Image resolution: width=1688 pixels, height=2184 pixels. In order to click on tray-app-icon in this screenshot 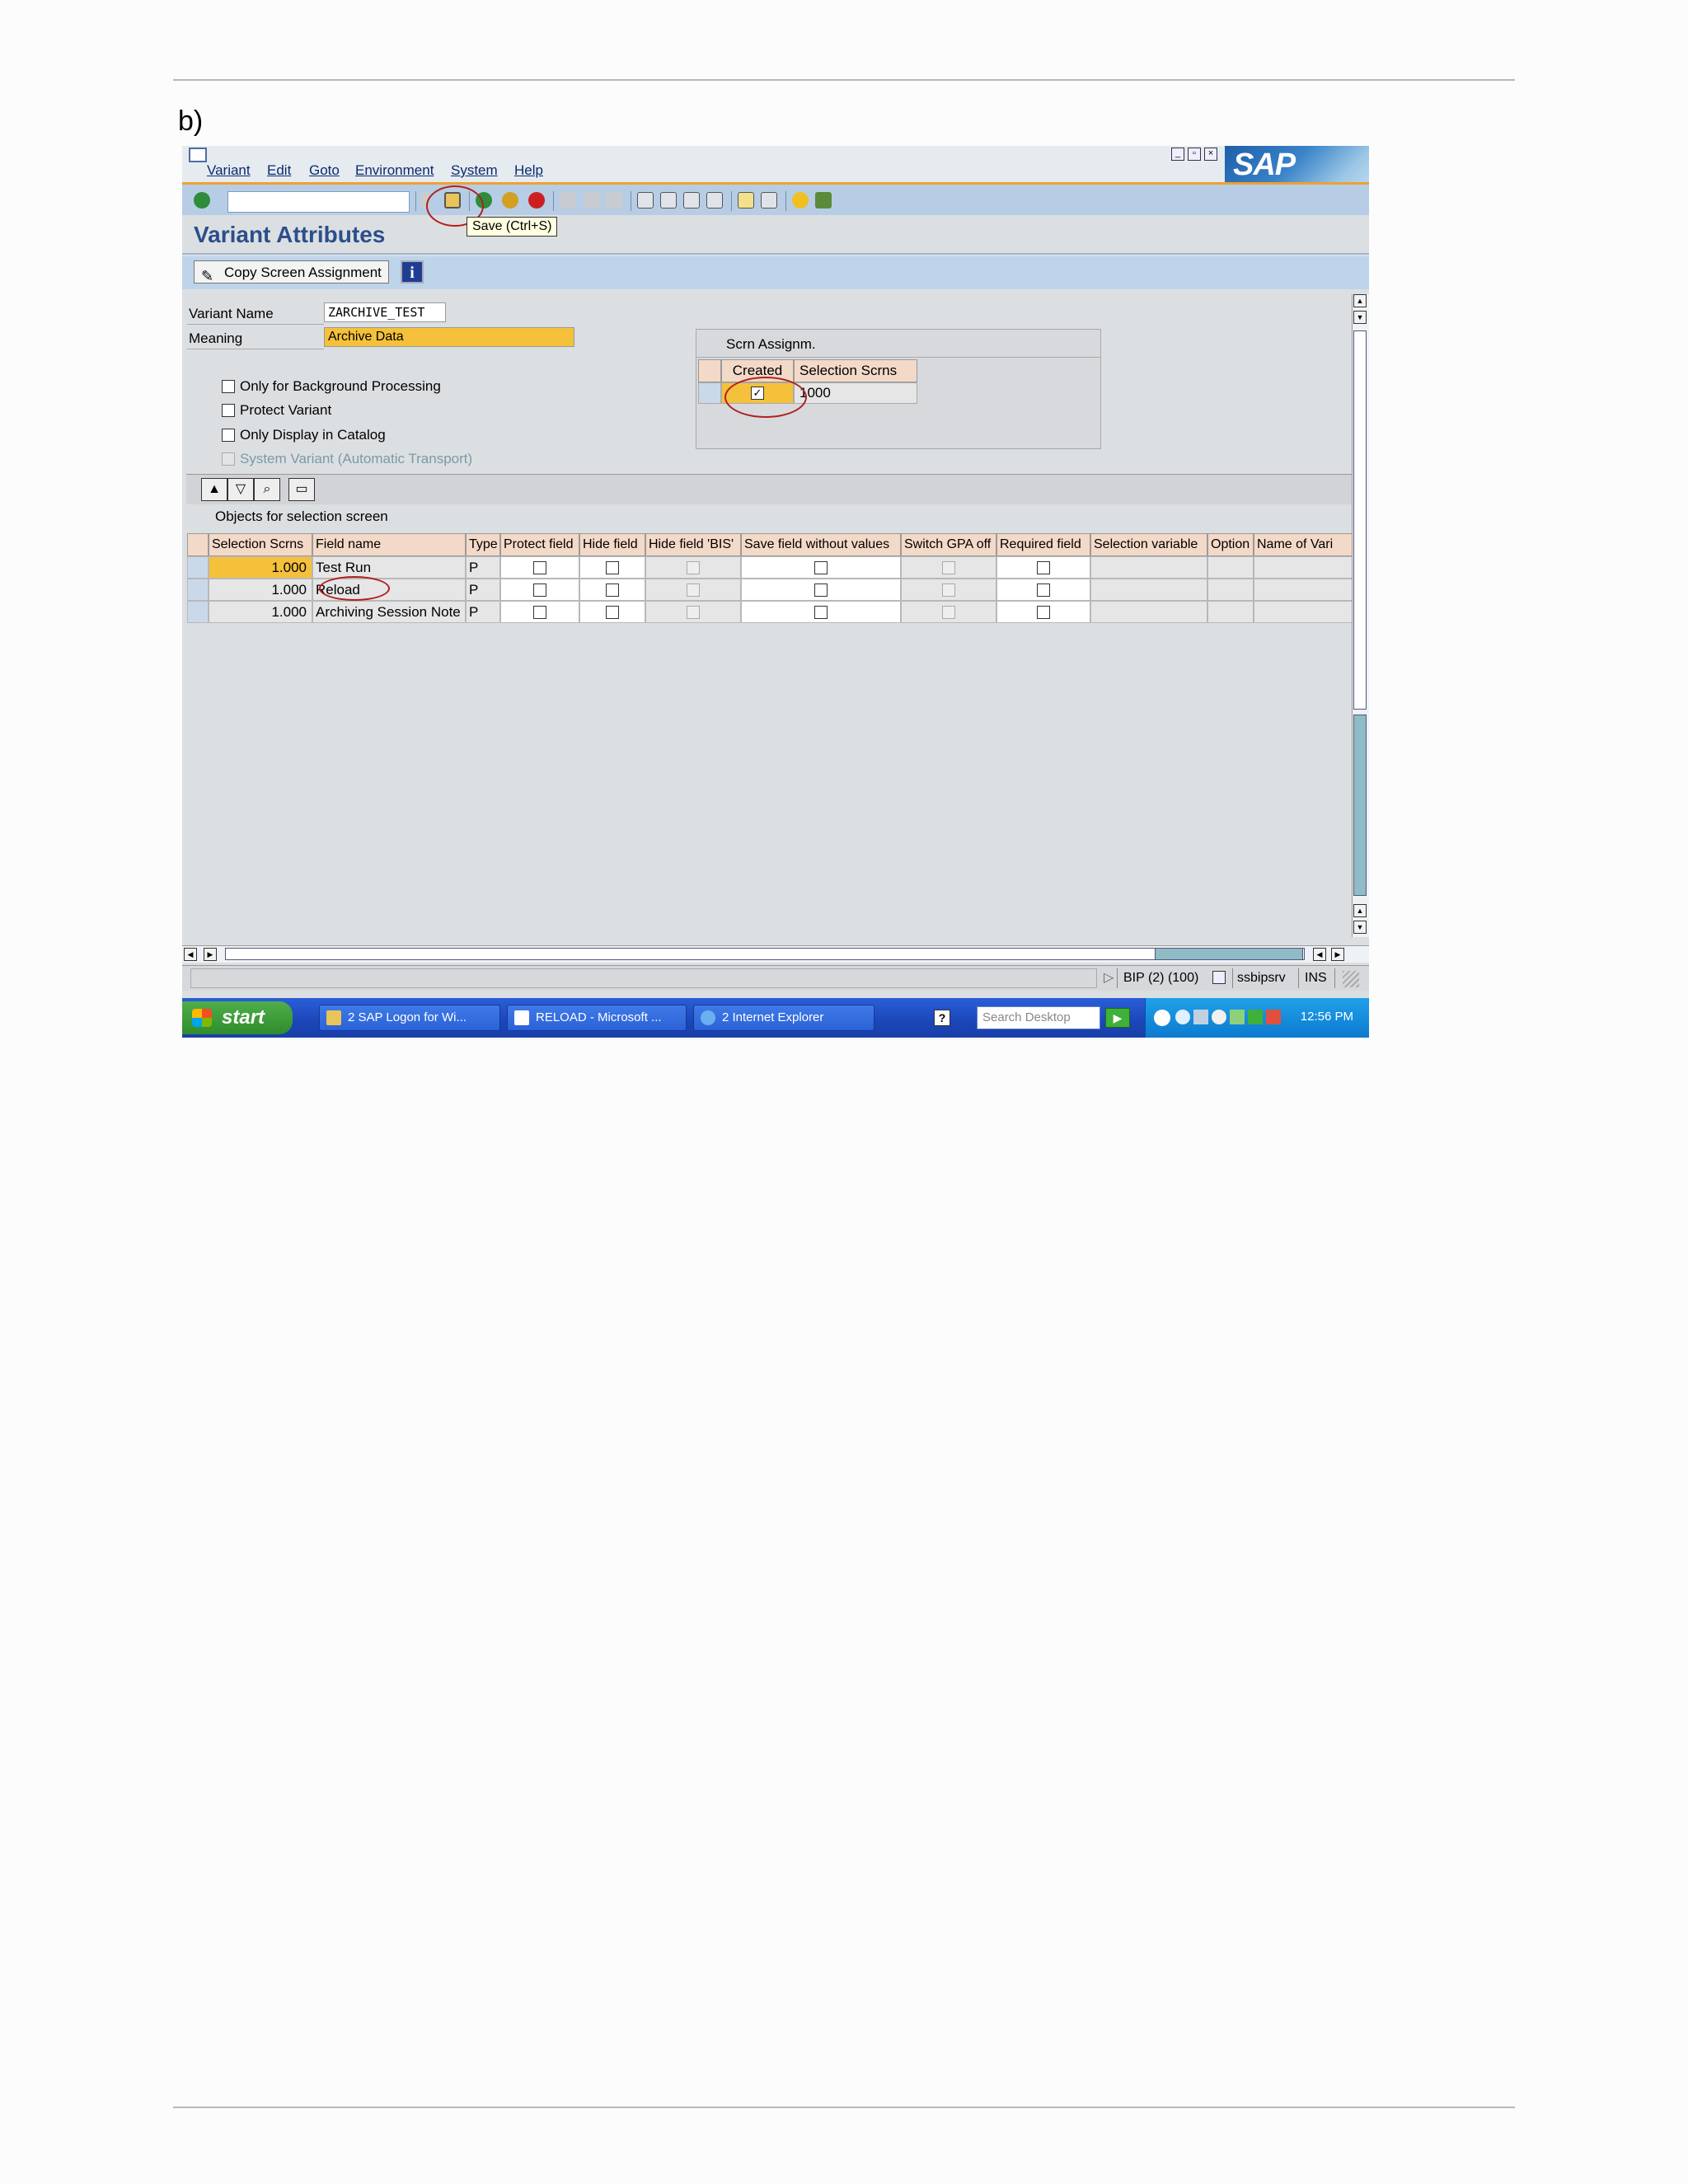, I will do `click(1238, 1017)`.